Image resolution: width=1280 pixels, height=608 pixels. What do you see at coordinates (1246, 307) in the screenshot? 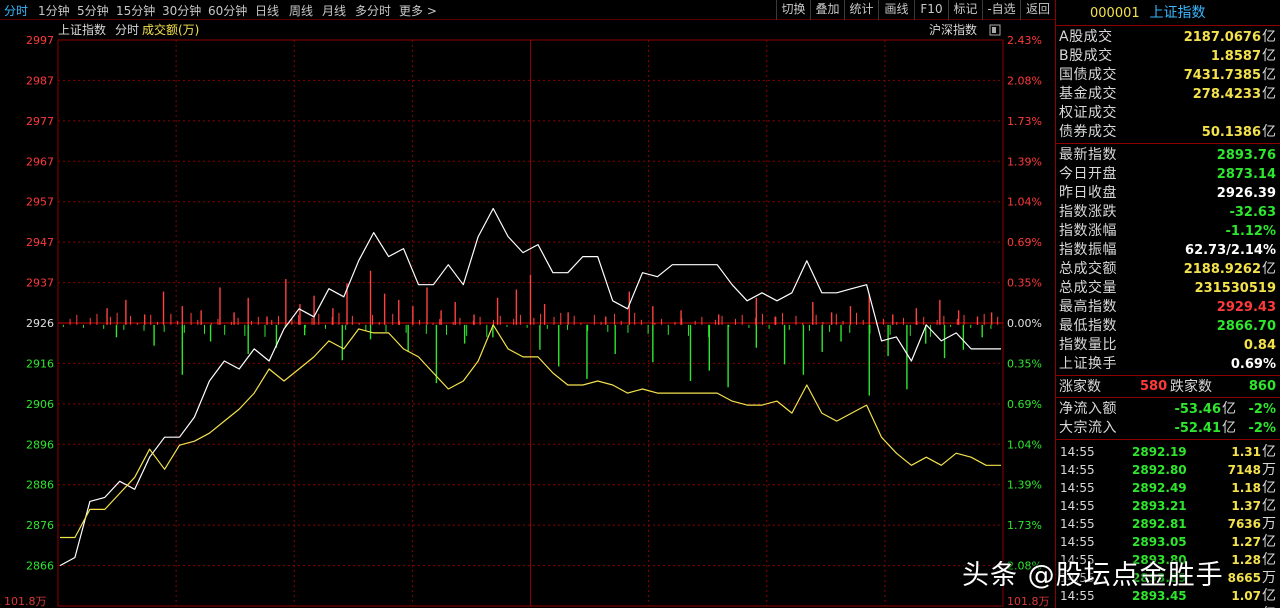
I see `stat-value: 2929.43` at bounding box center [1246, 307].